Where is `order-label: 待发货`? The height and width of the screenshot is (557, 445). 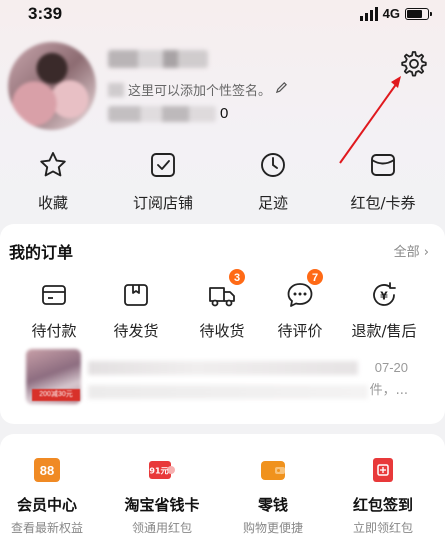
order-label: 待发货 is located at coordinates (136, 331).